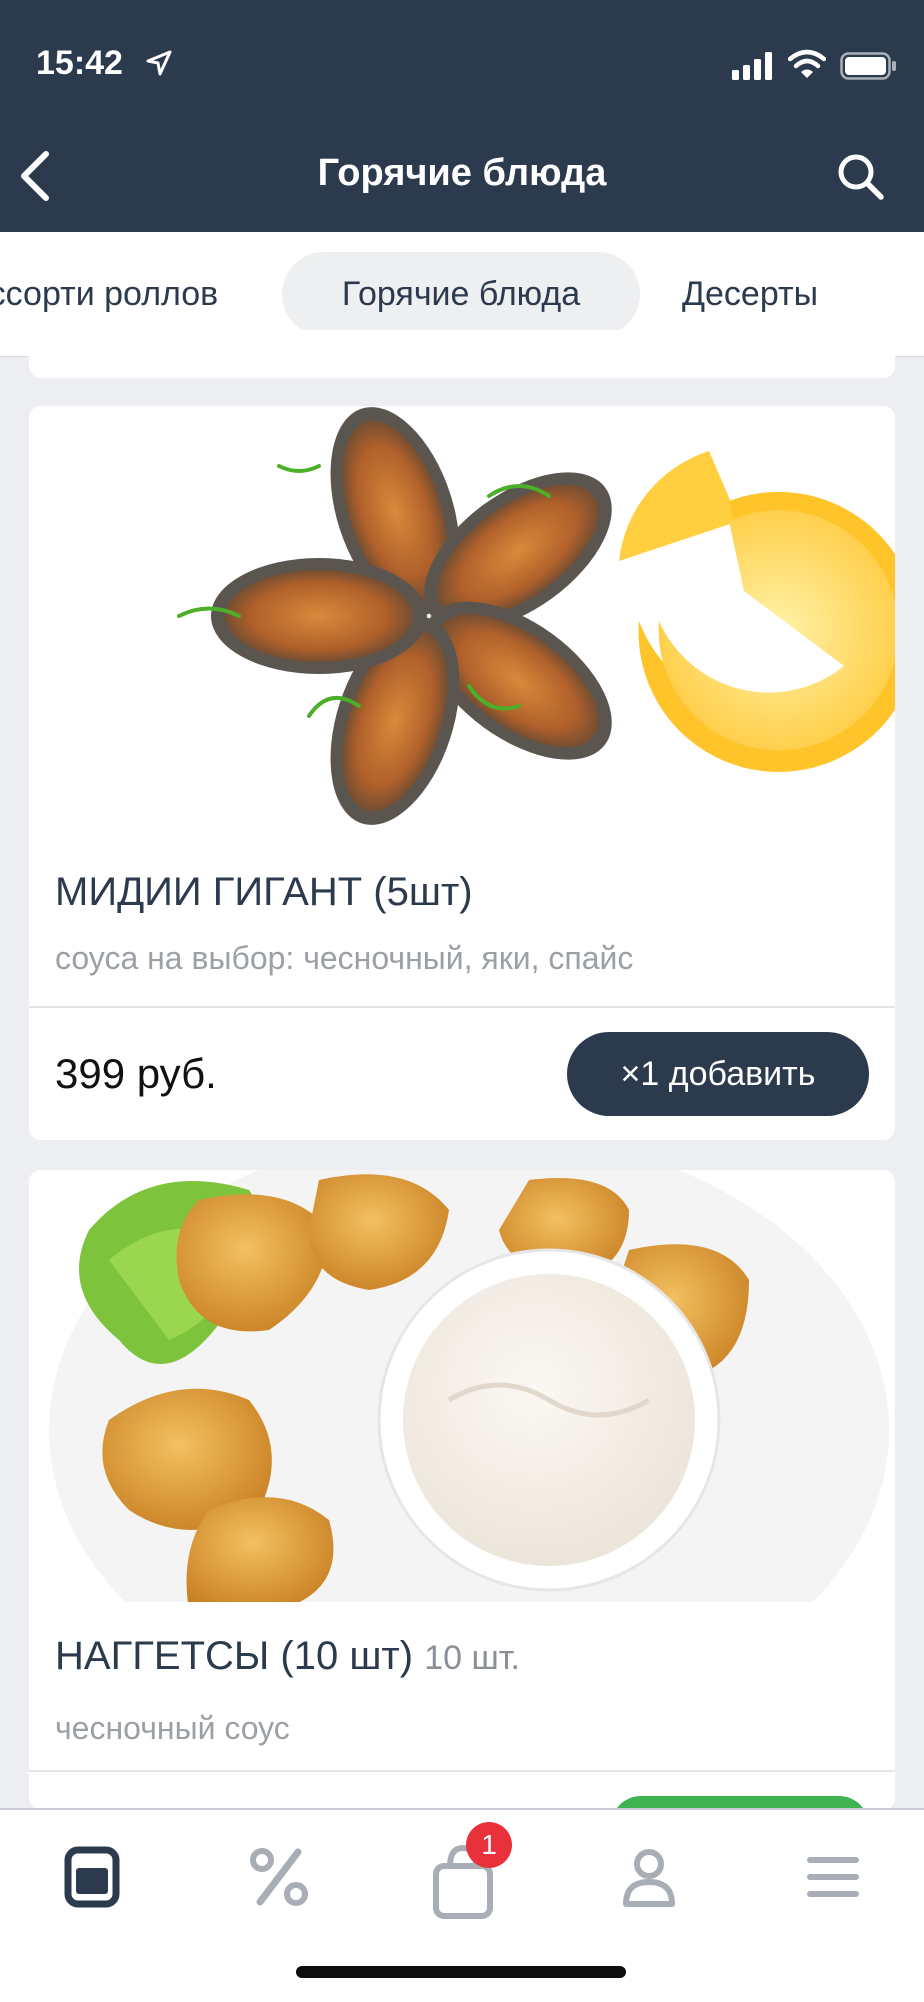 The image size is (924, 2002). I want to click on tab-hot-dishes: Горячие блюда, so click(461, 294).